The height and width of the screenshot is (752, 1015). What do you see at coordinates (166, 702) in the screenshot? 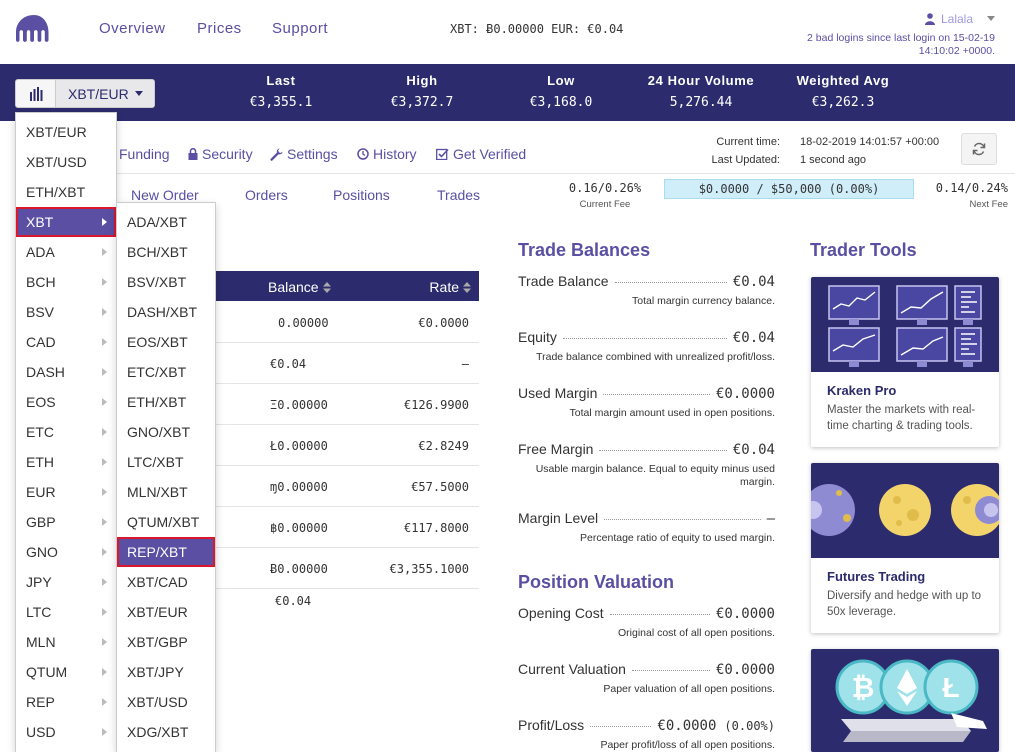
I see `submenu-item-xbt-usd: XBT/USD` at bounding box center [166, 702].